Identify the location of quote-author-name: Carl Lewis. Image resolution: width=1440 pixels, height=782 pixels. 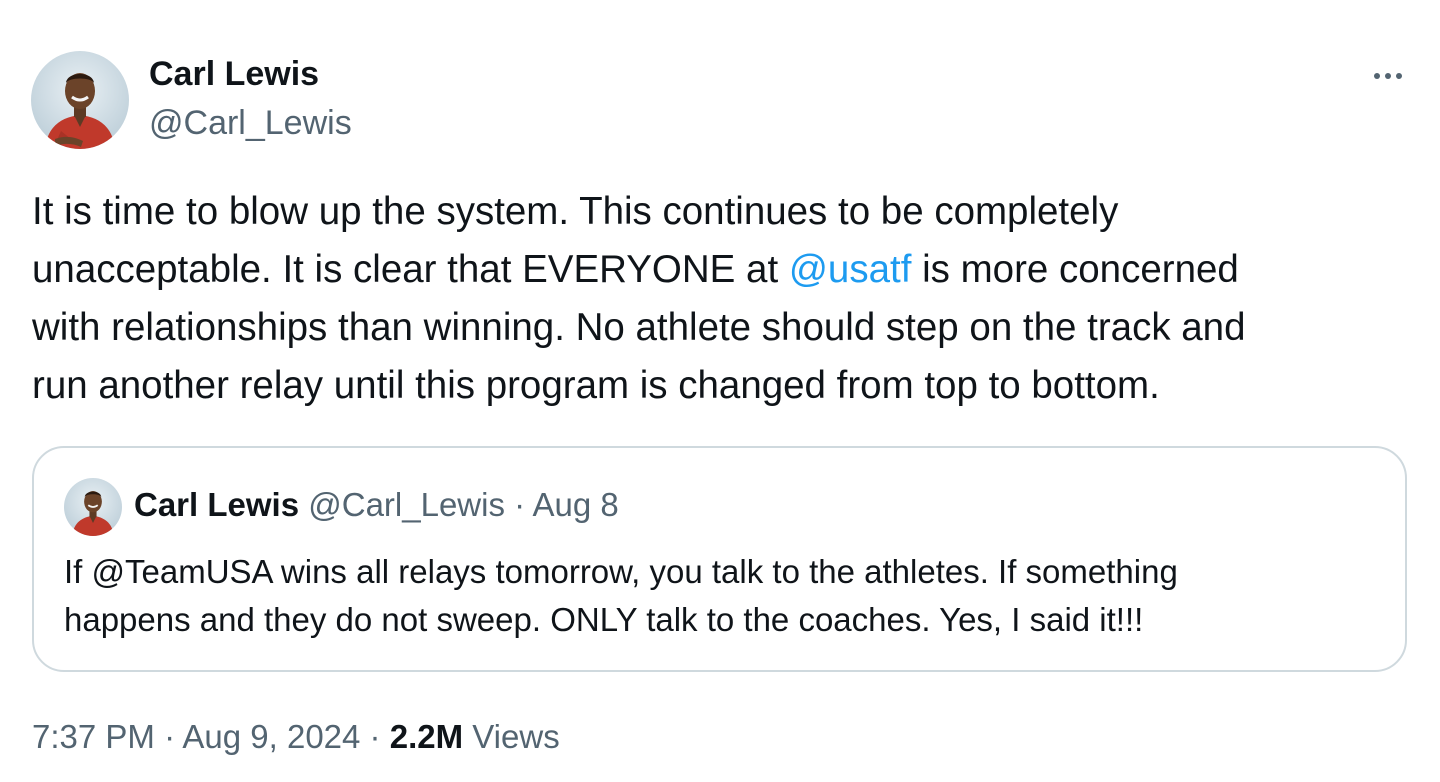
(216, 504).